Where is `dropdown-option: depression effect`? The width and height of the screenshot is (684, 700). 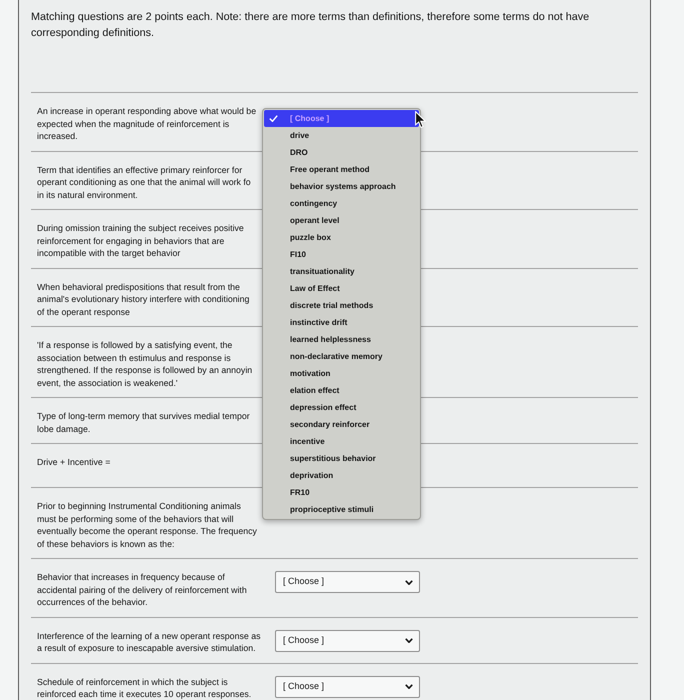
dropdown-option: depression effect is located at coordinates (341, 407).